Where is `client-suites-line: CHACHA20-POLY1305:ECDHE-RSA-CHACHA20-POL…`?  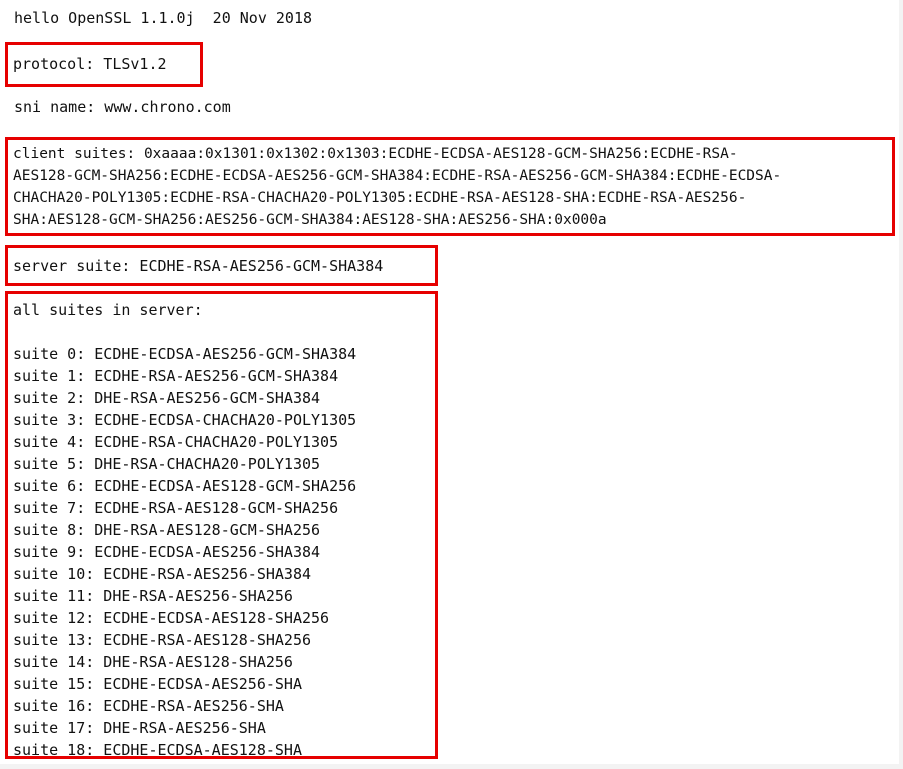 client-suites-line: CHACHA20-POLY1305:ECDHE-RSA-CHACHA20-POL… is located at coordinates (380, 198).